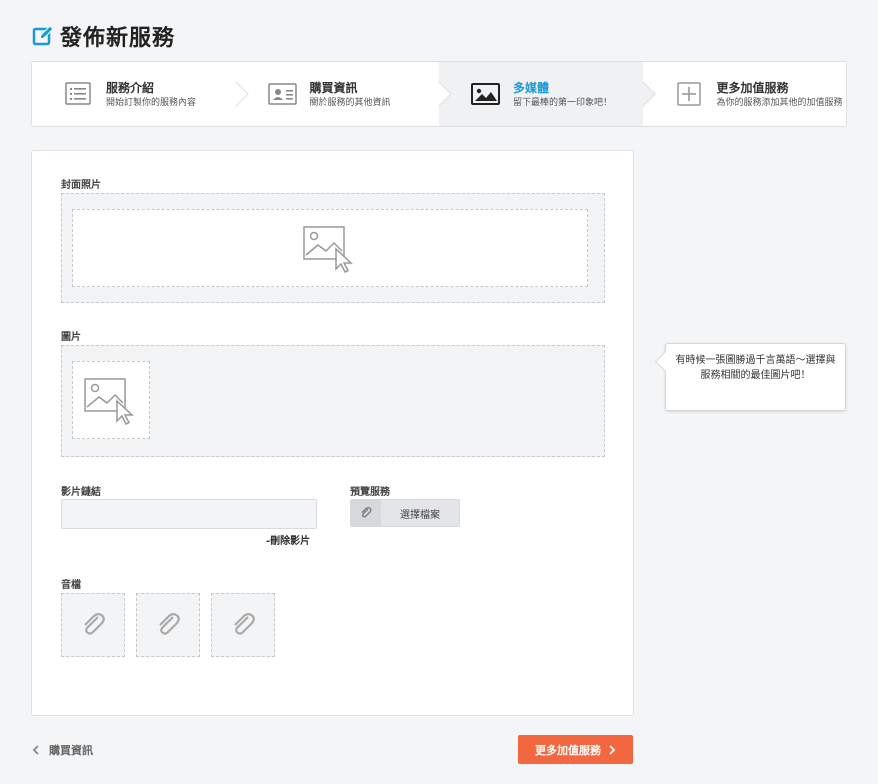 Image resolution: width=878 pixels, height=784 pixels. What do you see at coordinates (81, 185) in the screenshot?
I see `cover-photo-label: 封面照片` at bounding box center [81, 185].